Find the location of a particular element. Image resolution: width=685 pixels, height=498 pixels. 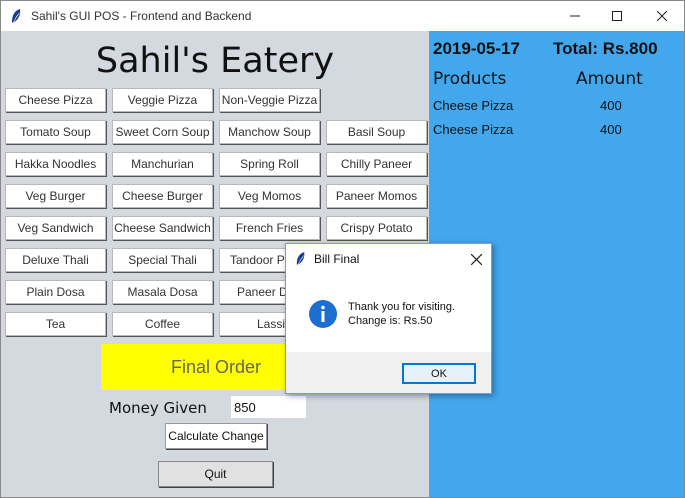

item-button-veggie-pizza: Veggie Pizza is located at coordinates (162, 100).